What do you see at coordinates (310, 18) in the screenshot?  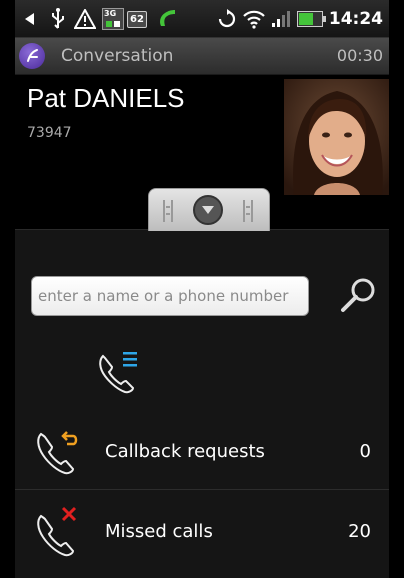 I see `battery-icon` at bounding box center [310, 18].